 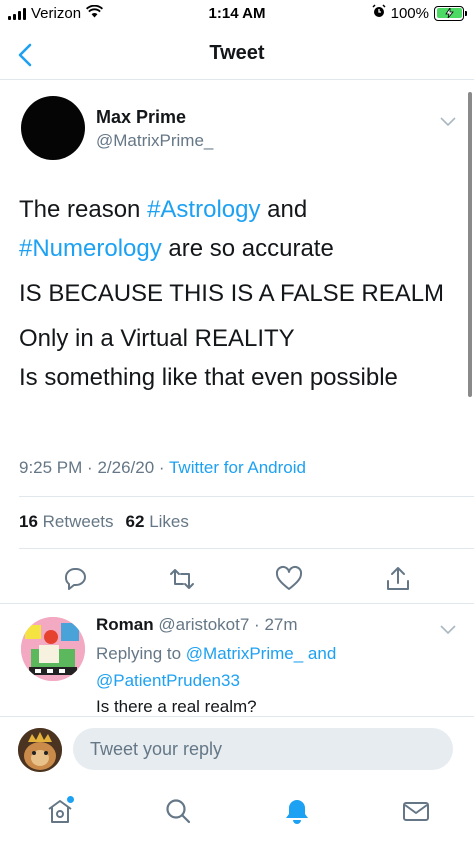 I want to click on reply-text: Is there a real realm?, so click(x=176, y=706).